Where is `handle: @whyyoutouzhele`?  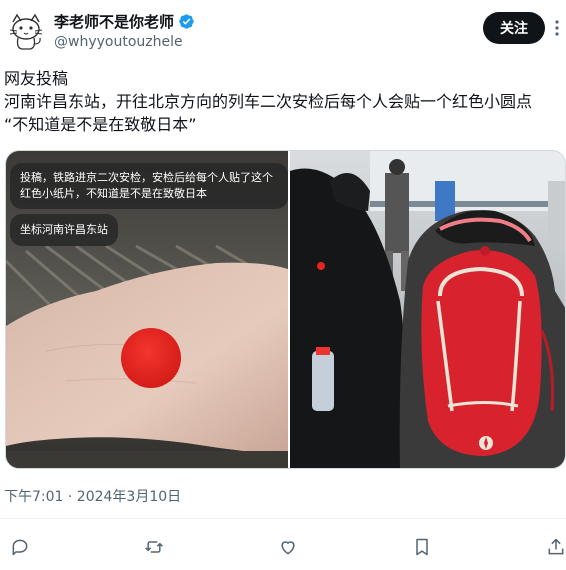
handle: @whyyoutouzhele is located at coordinates (118, 42).